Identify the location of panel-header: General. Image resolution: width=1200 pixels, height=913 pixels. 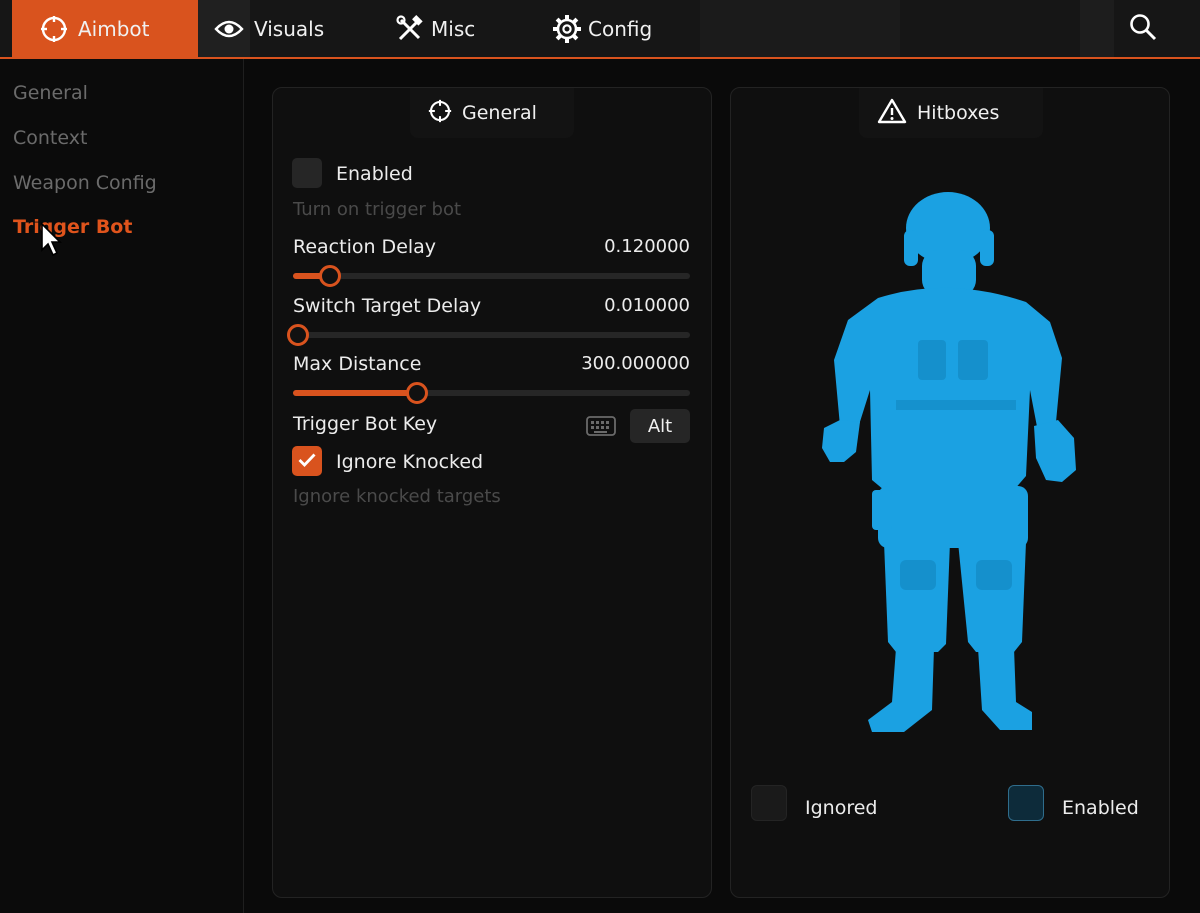
(492, 113).